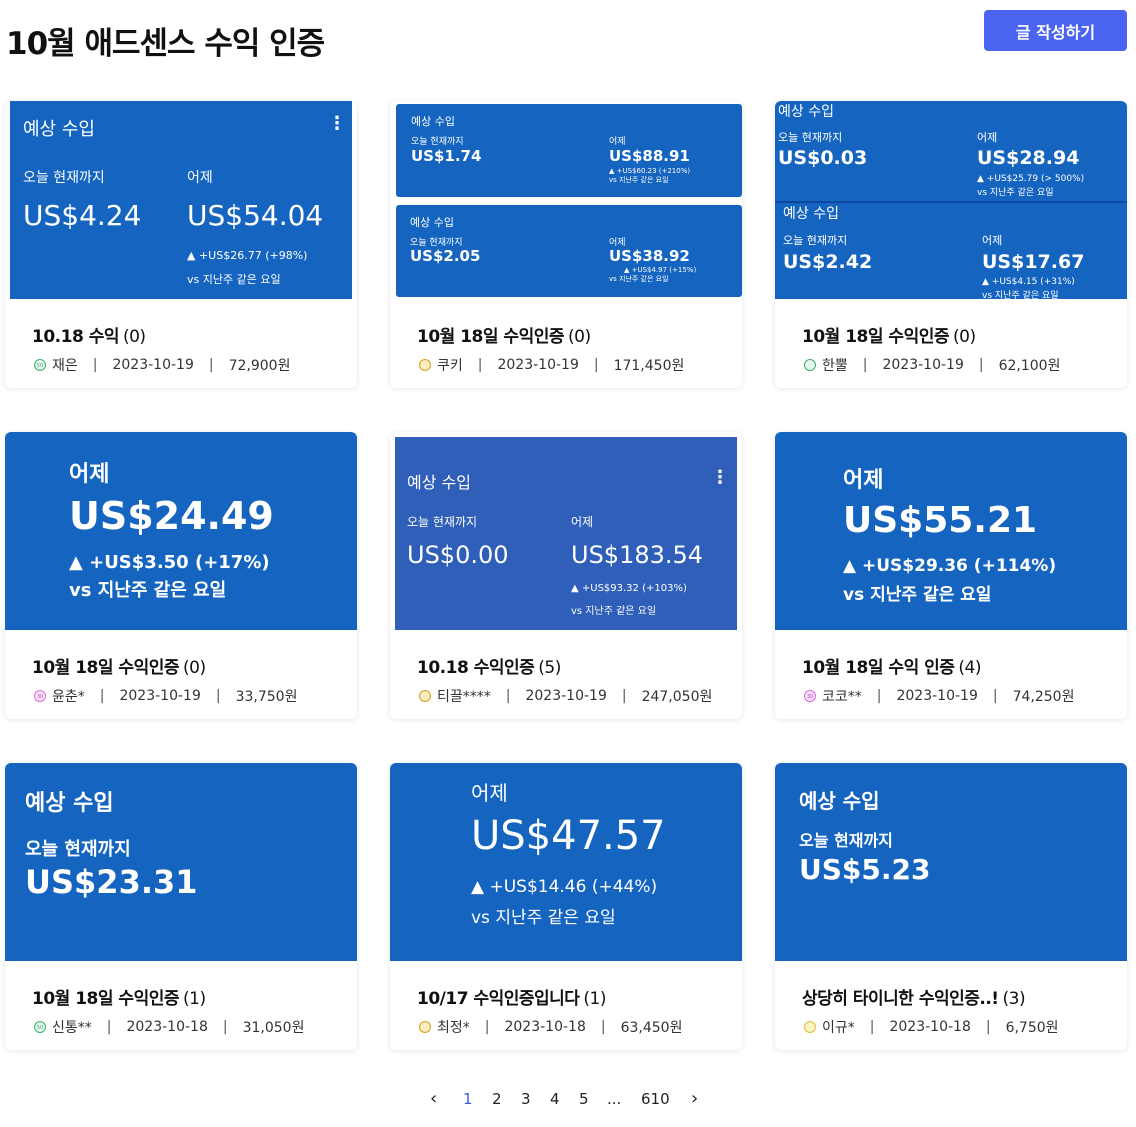 This screenshot has height=1127, width=1136. I want to click on post-title: 10.18 수익 (0), so click(89, 334).